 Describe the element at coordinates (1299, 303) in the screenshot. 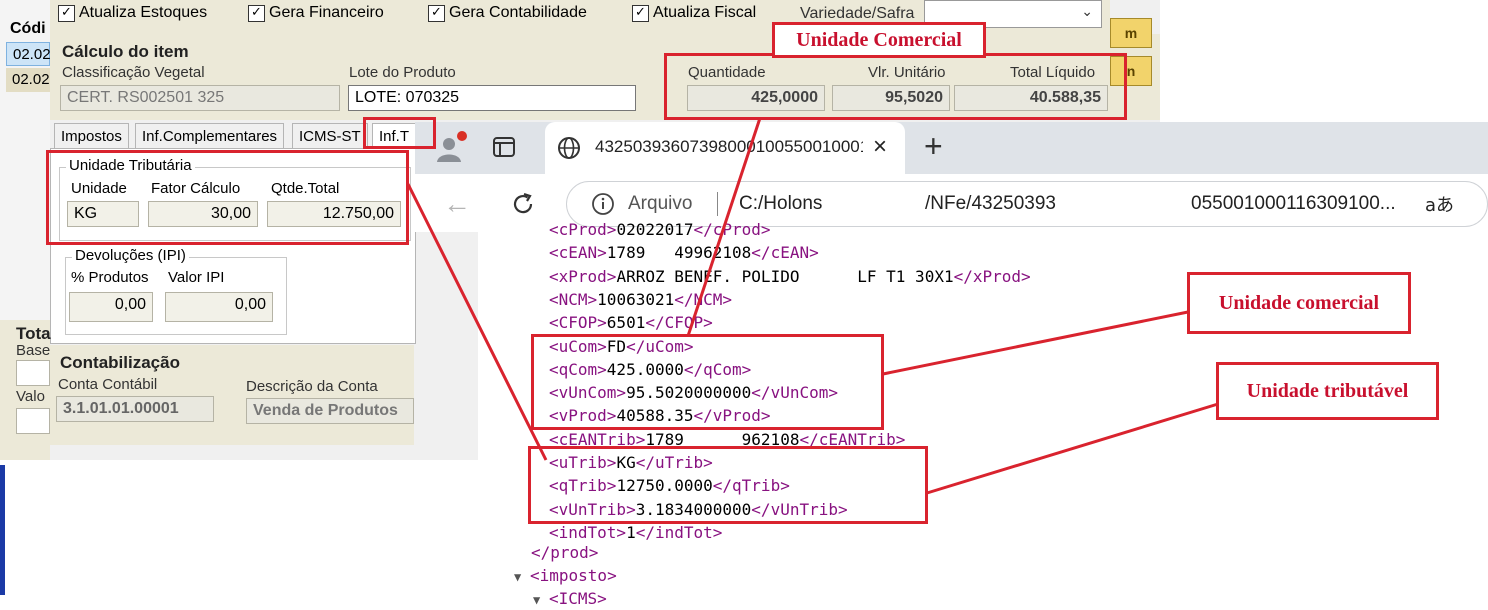

I see `note-unidade-comercial: Unidade comercial` at that location.